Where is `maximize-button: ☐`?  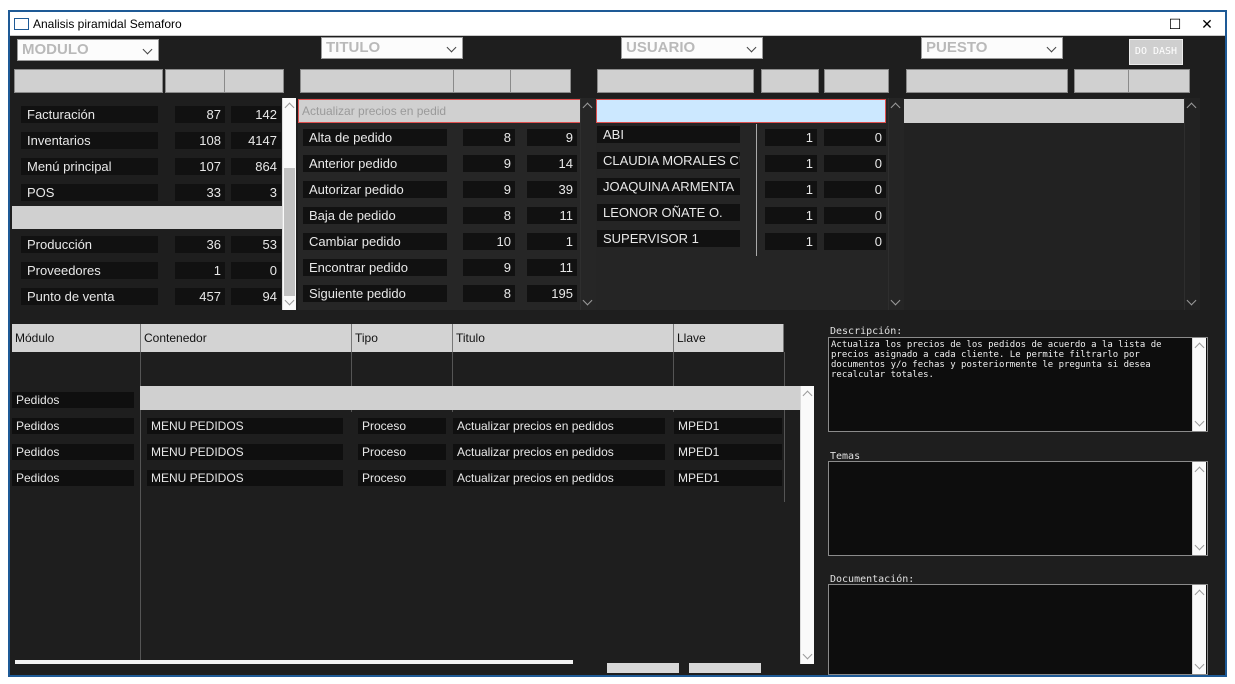
maximize-button: ☐ is located at coordinates (1175, 24).